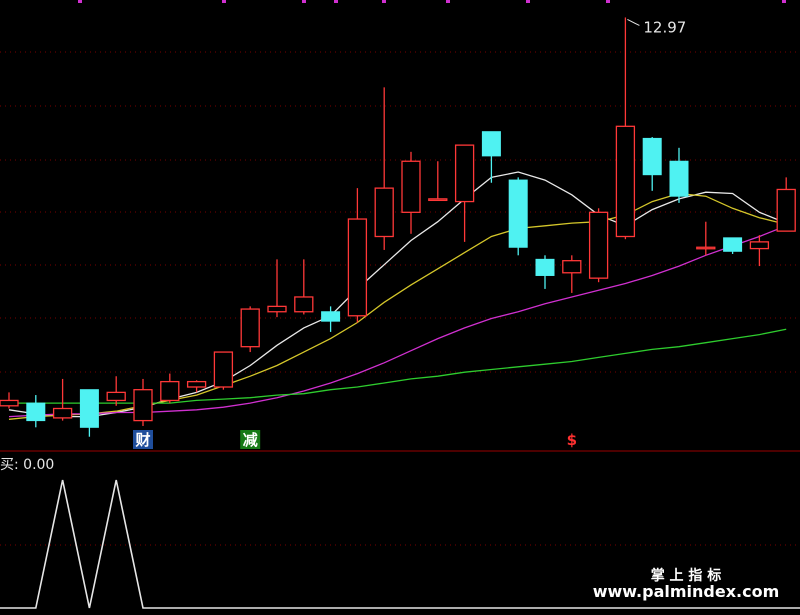  I want to click on indicator-label: 买: 0.00, so click(27, 465).